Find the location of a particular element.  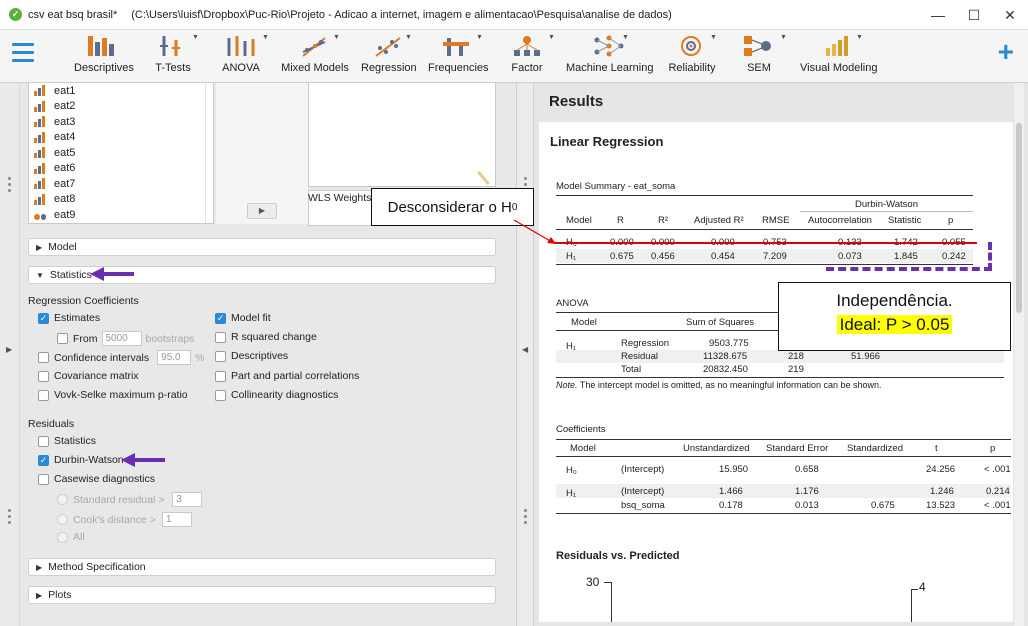

durbin-watson-option: ✓ Durbin-Watson is located at coordinates (81, 460).